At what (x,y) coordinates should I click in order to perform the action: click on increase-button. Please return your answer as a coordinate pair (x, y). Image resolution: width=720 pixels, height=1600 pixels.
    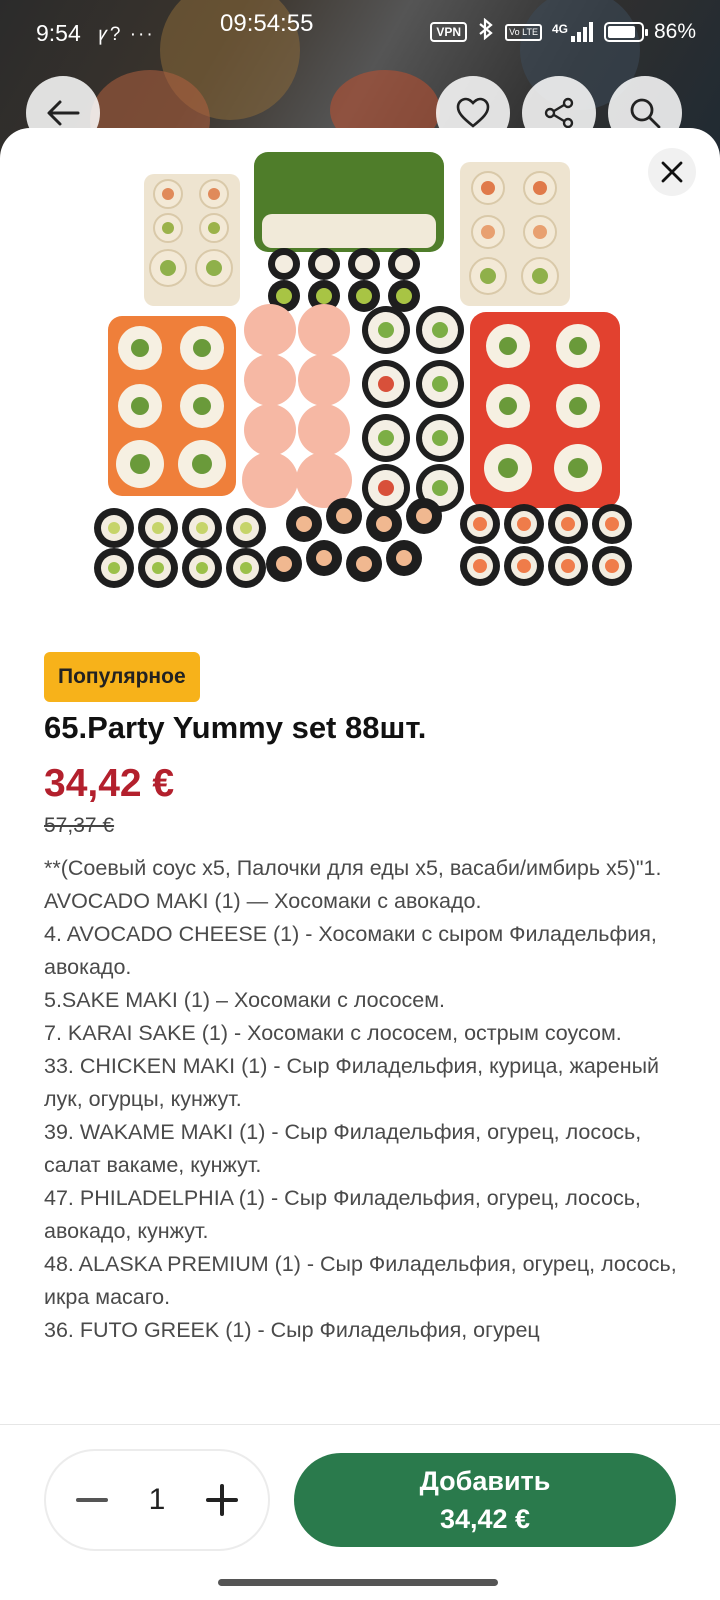
    Looking at the image, I should click on (222, 1500).